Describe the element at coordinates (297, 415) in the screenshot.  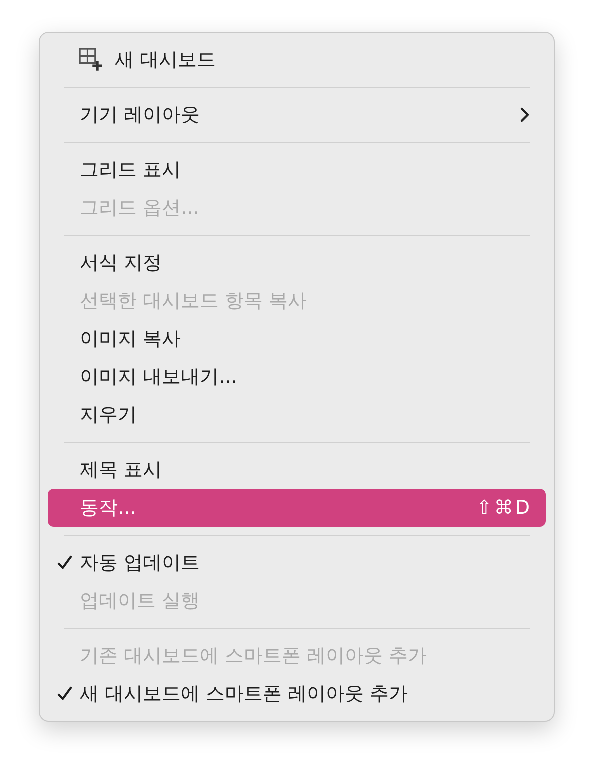
I see `menu-item: 지우기` at that location.